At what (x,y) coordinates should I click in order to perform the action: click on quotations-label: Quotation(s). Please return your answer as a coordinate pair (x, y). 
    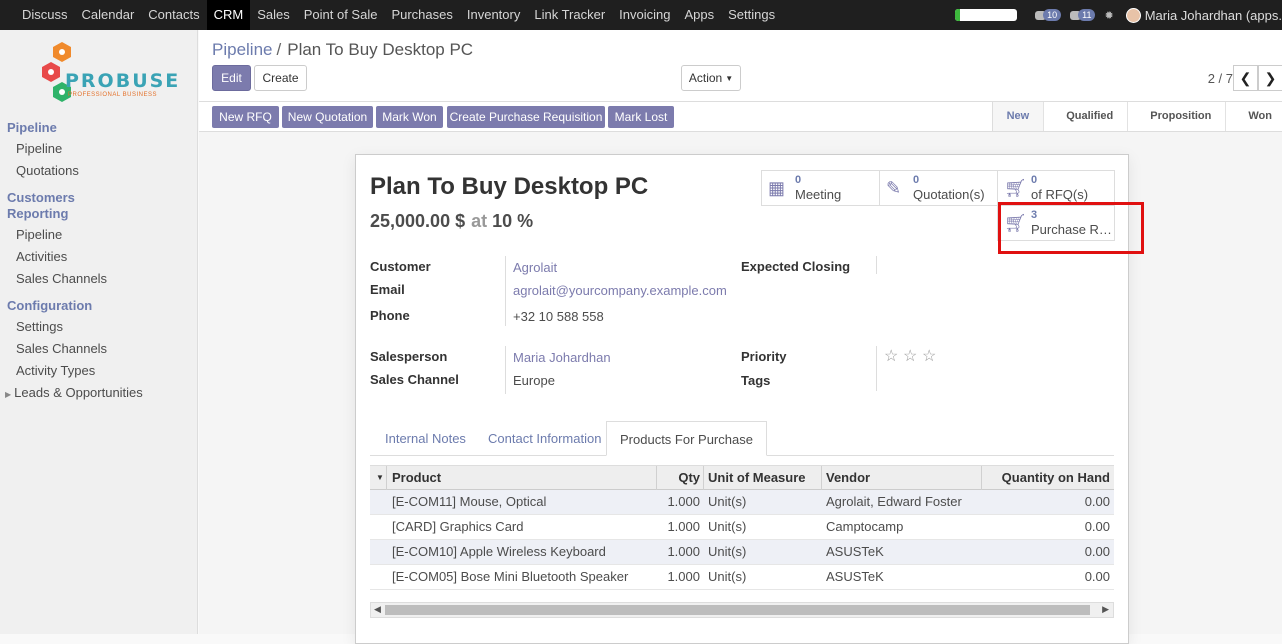
    Looking at the image, I should click on (949, 194).